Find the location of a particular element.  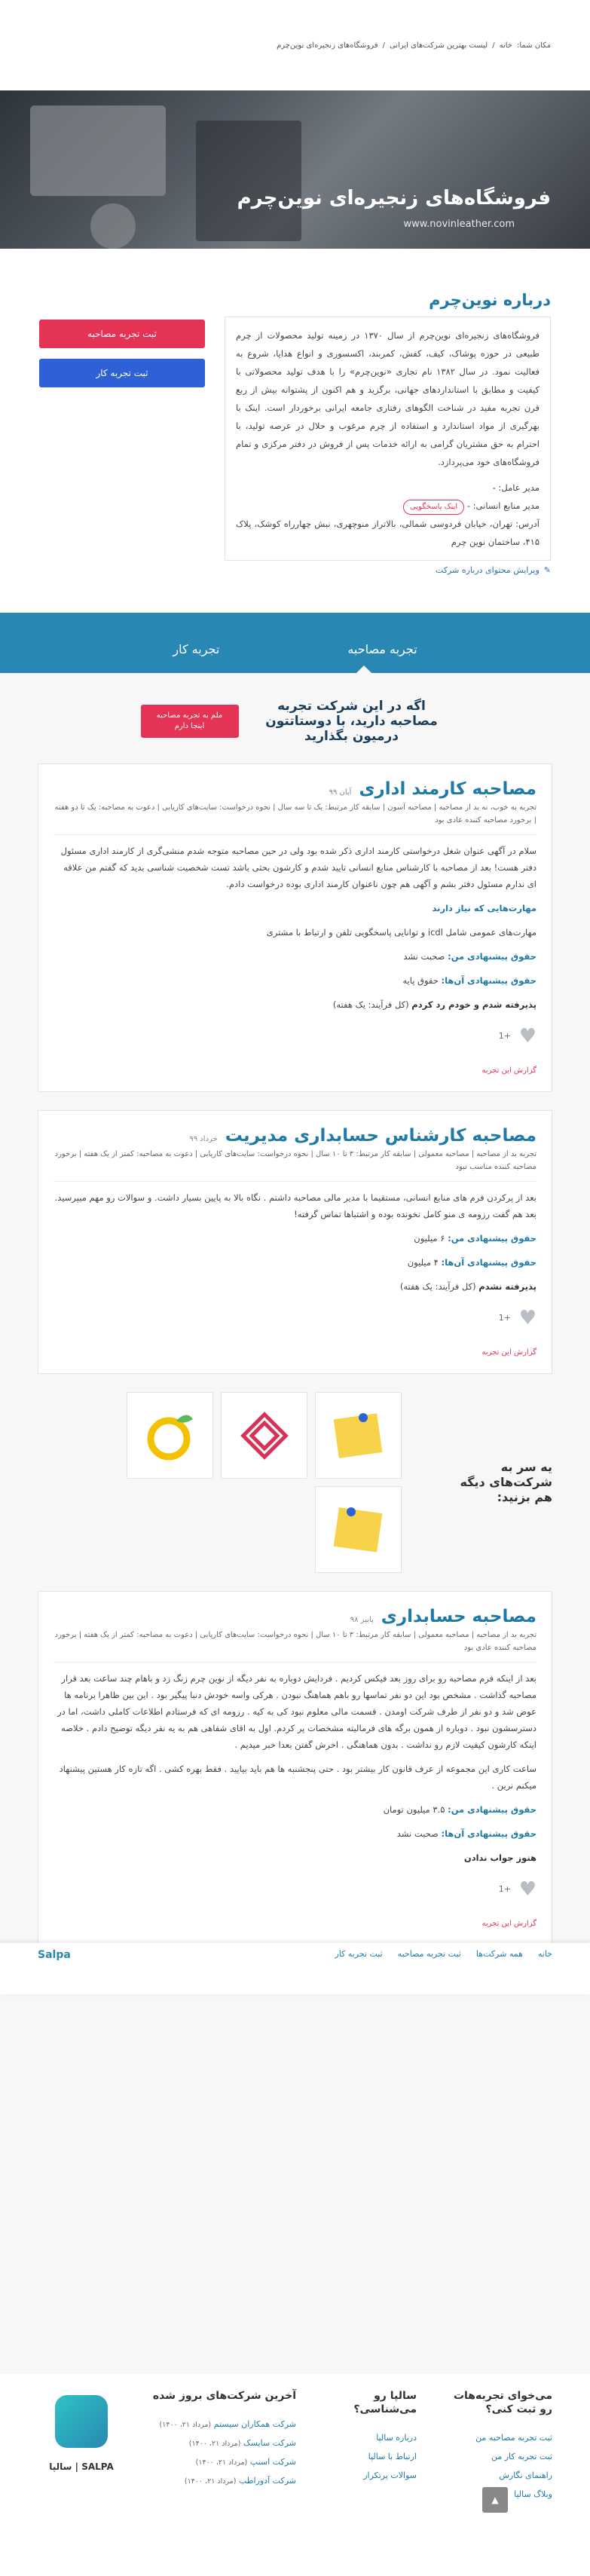

breadcrumb-home: خانه is located at coordinates (506, 45).